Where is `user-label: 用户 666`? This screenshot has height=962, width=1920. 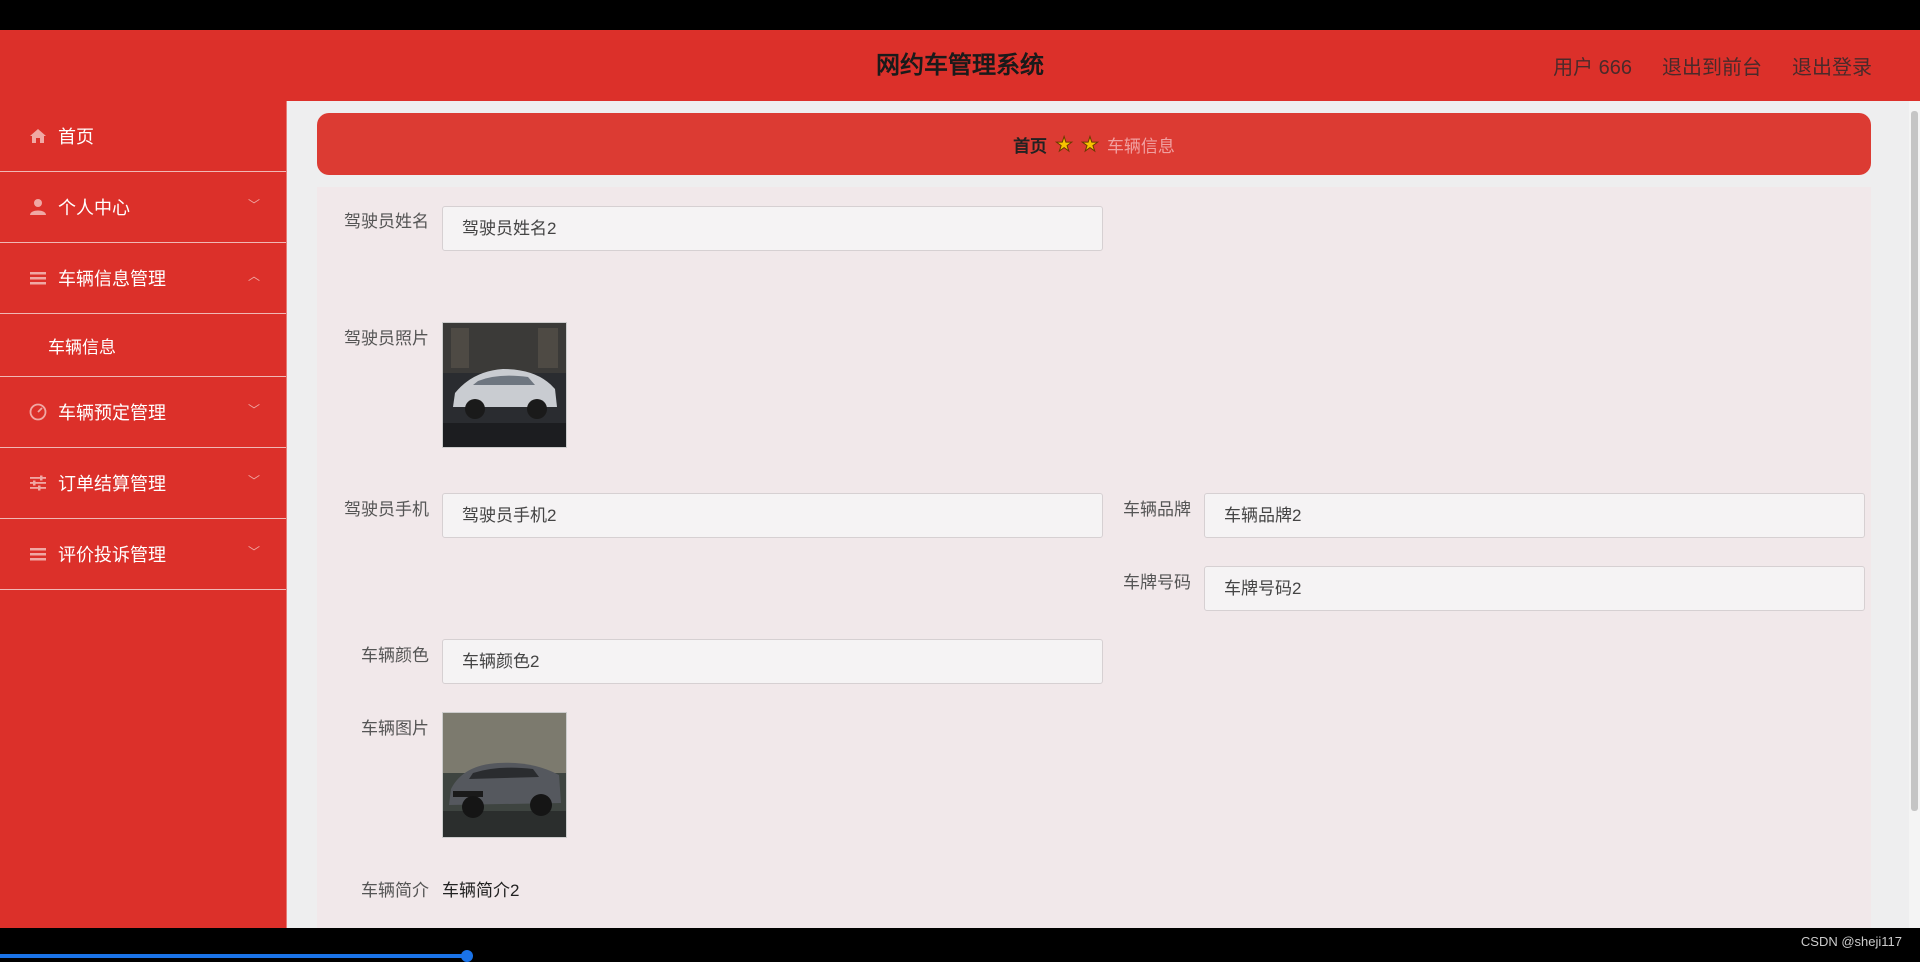
user-label: 用户 666 is located at coordinates (1592, 68).